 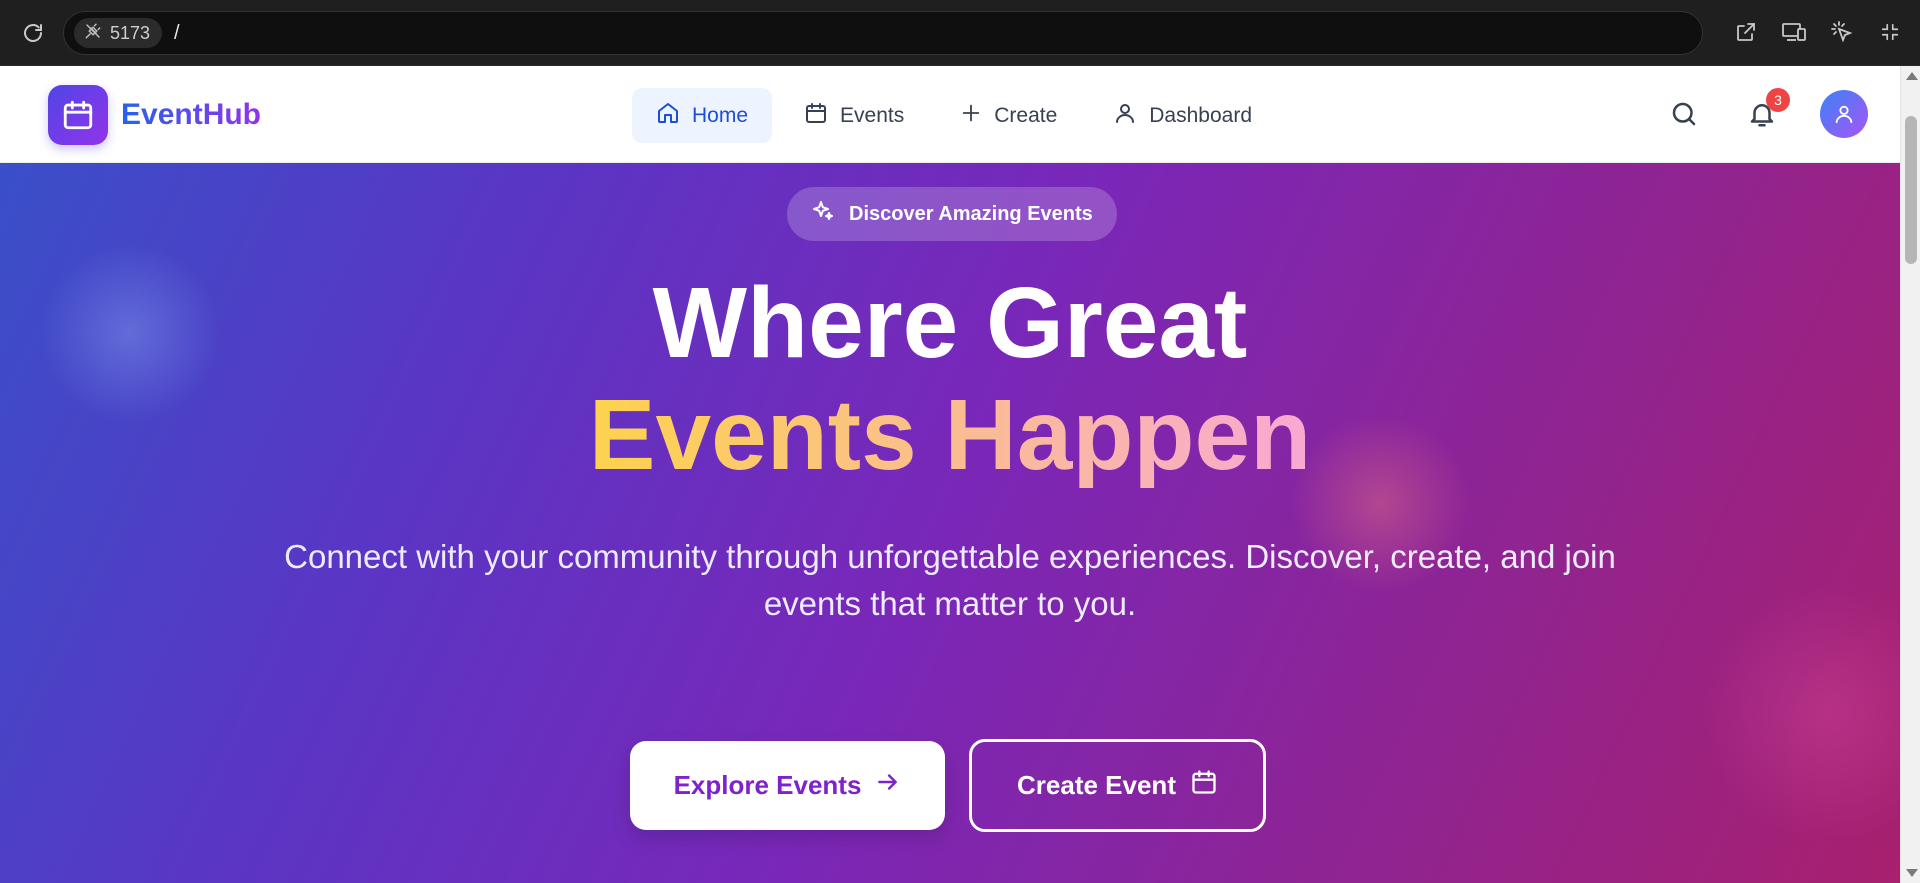 What do you see at coordinates (1684, 114) in the screenshot?
I see `search-icon` at bounding box center [1684, 114].